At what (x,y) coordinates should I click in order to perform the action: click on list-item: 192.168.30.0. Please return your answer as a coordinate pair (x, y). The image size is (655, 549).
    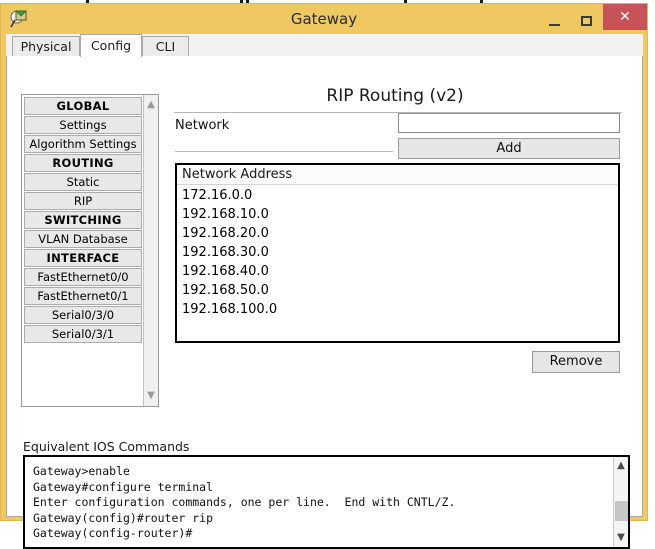
    Looking at the image, I should click on (400, 252).